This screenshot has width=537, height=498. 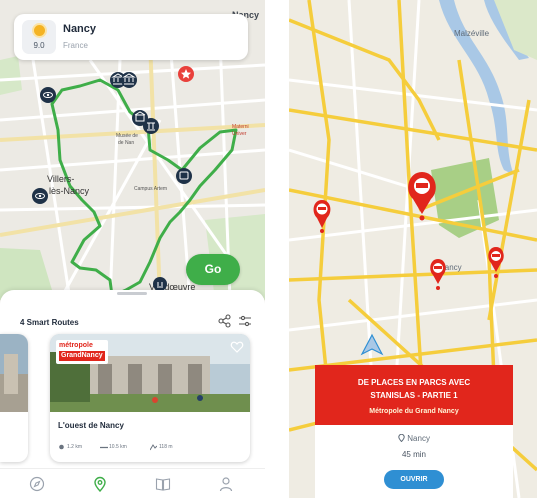 I want to click on route-details: Nancy 45 min OUVRIR, so click(x=414, y=461).